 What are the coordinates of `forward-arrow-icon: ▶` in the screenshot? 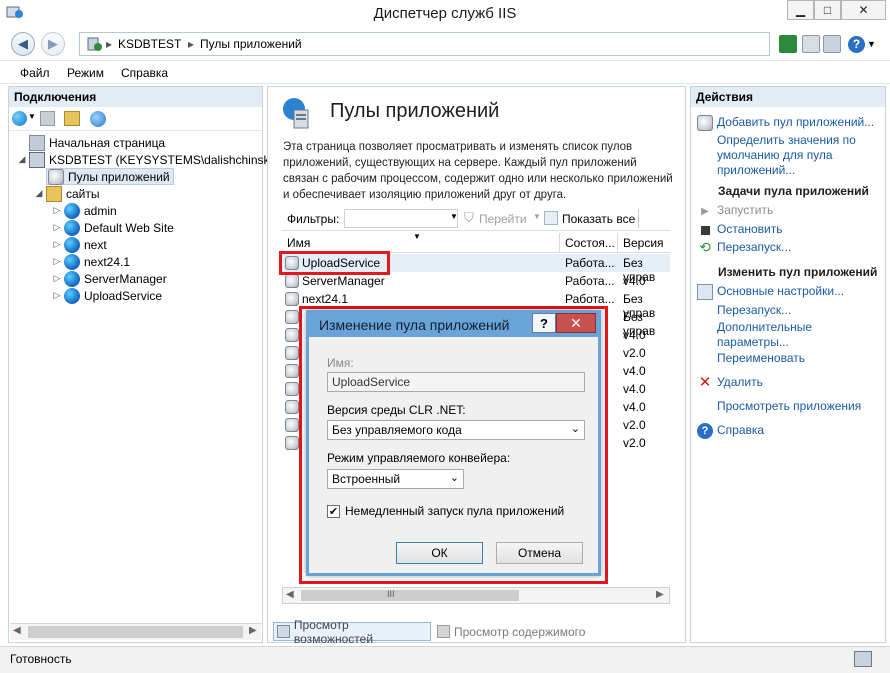 It's located at (53, 43).